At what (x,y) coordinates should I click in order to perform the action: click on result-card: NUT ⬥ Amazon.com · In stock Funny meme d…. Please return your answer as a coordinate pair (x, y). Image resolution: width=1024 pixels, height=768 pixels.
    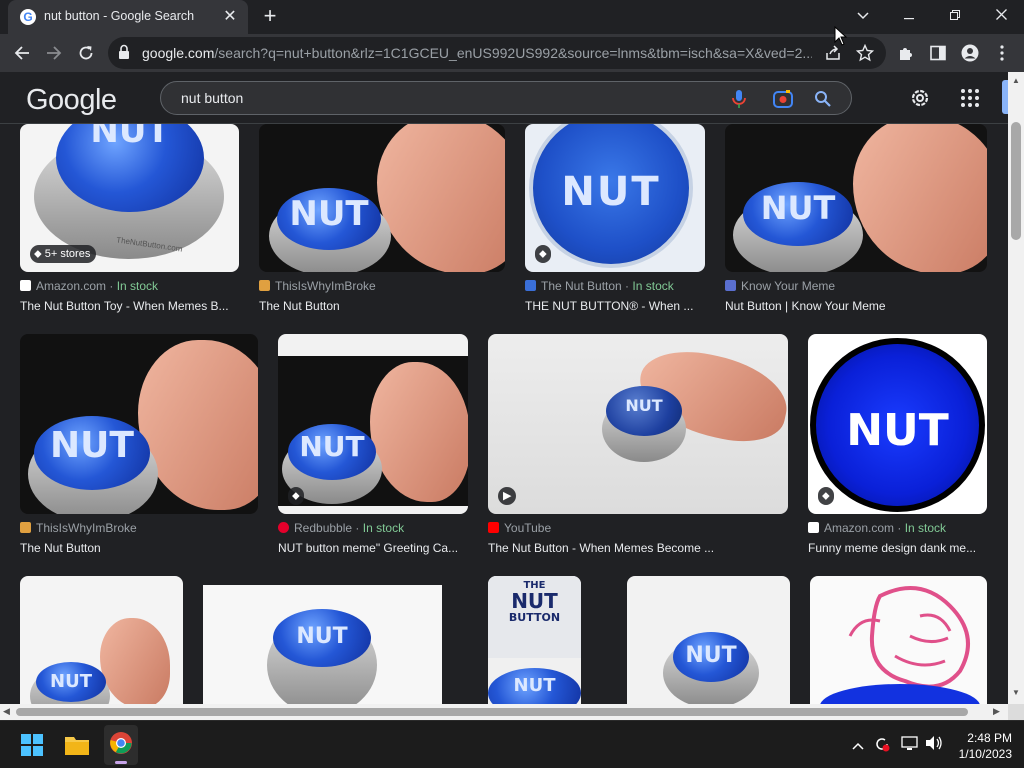
    Looking at the image, I should click on (897, 449).